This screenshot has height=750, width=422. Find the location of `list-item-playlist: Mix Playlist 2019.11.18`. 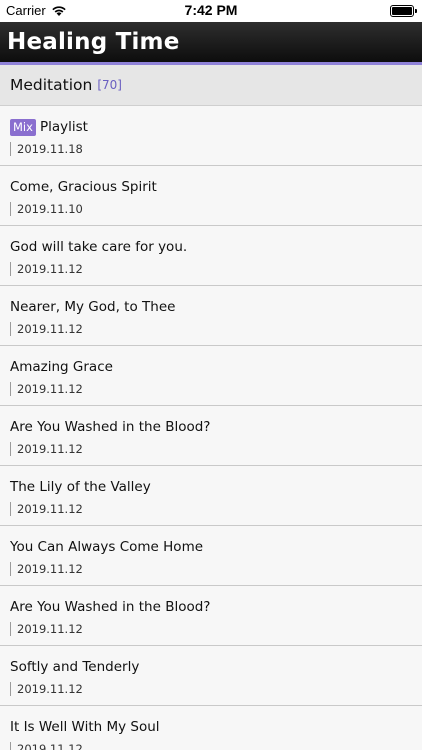

list-item-playlist: Mix Playlist 2019.11.18 is located at coordinates (211, 136).